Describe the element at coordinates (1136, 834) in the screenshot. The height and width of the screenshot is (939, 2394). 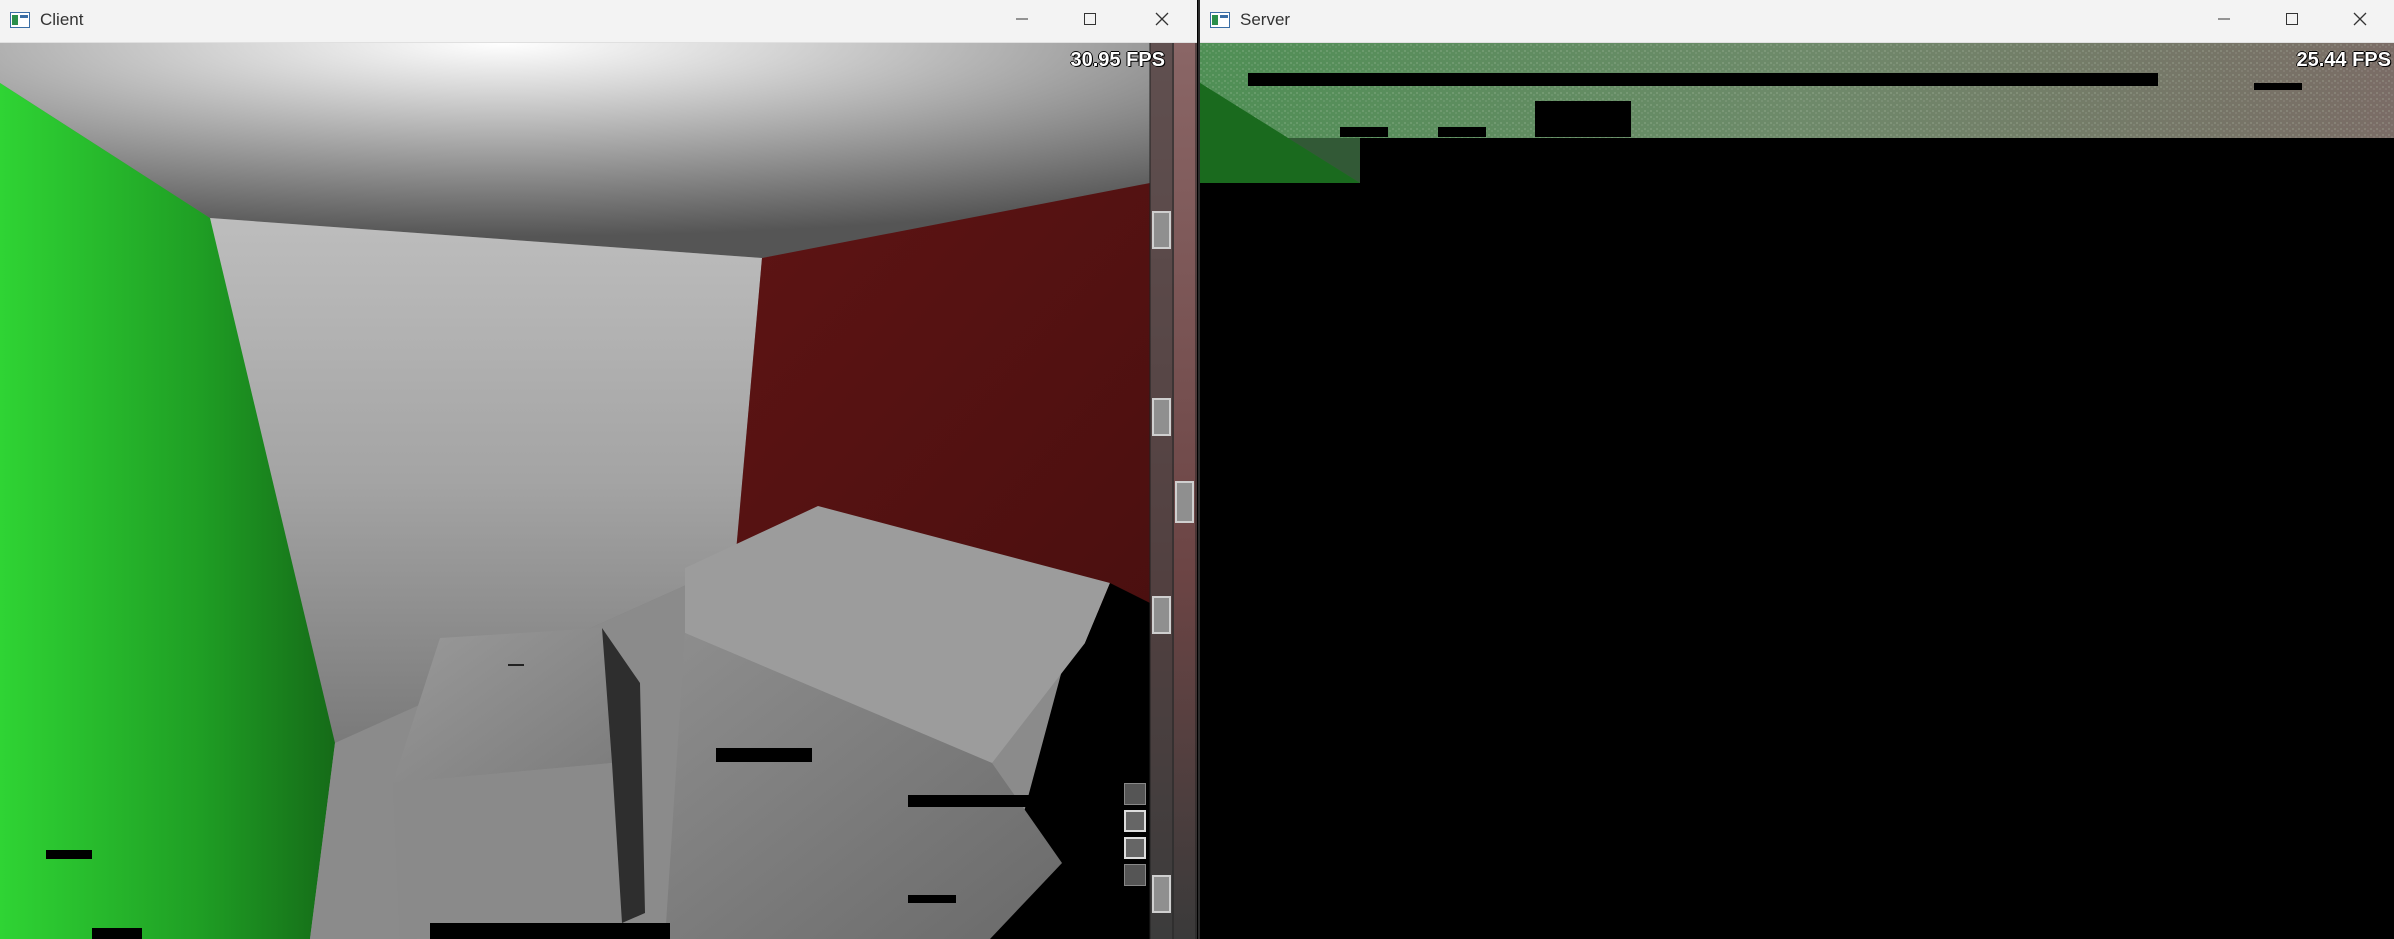
I see `scene-control-stack` at that location.